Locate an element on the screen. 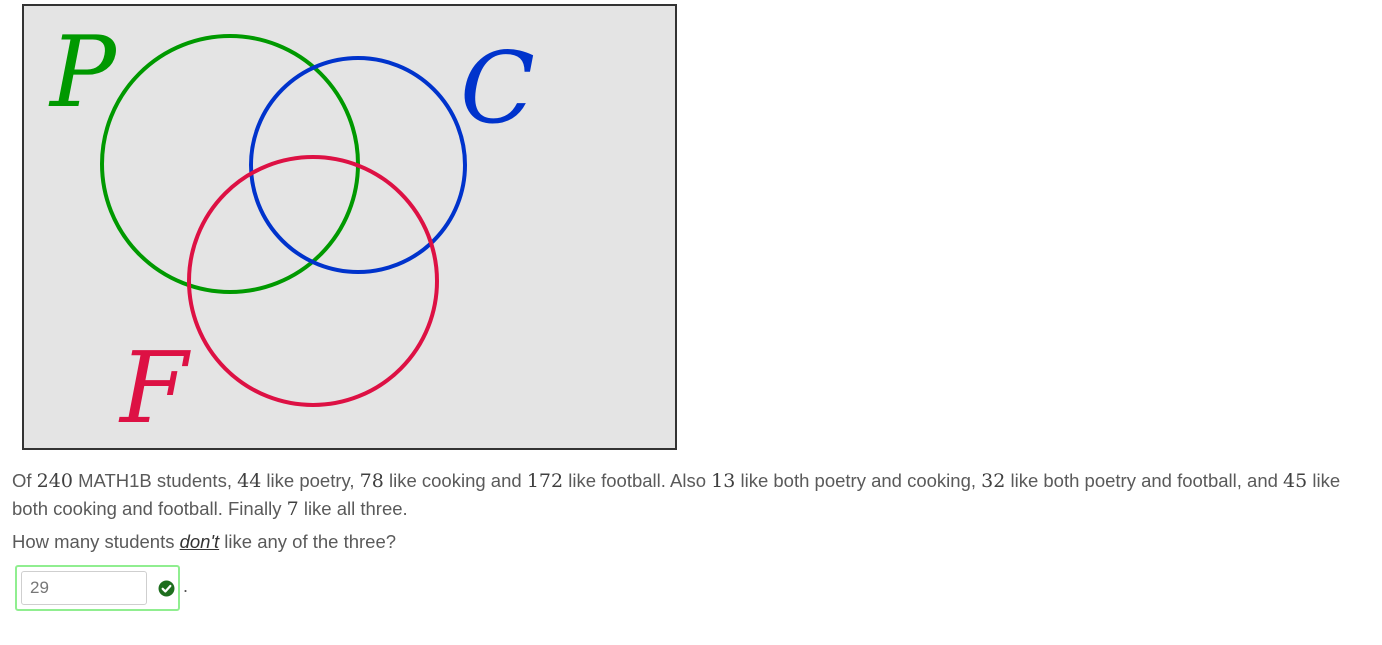  total-students-number: 240 is located at coordinates (54, 481).